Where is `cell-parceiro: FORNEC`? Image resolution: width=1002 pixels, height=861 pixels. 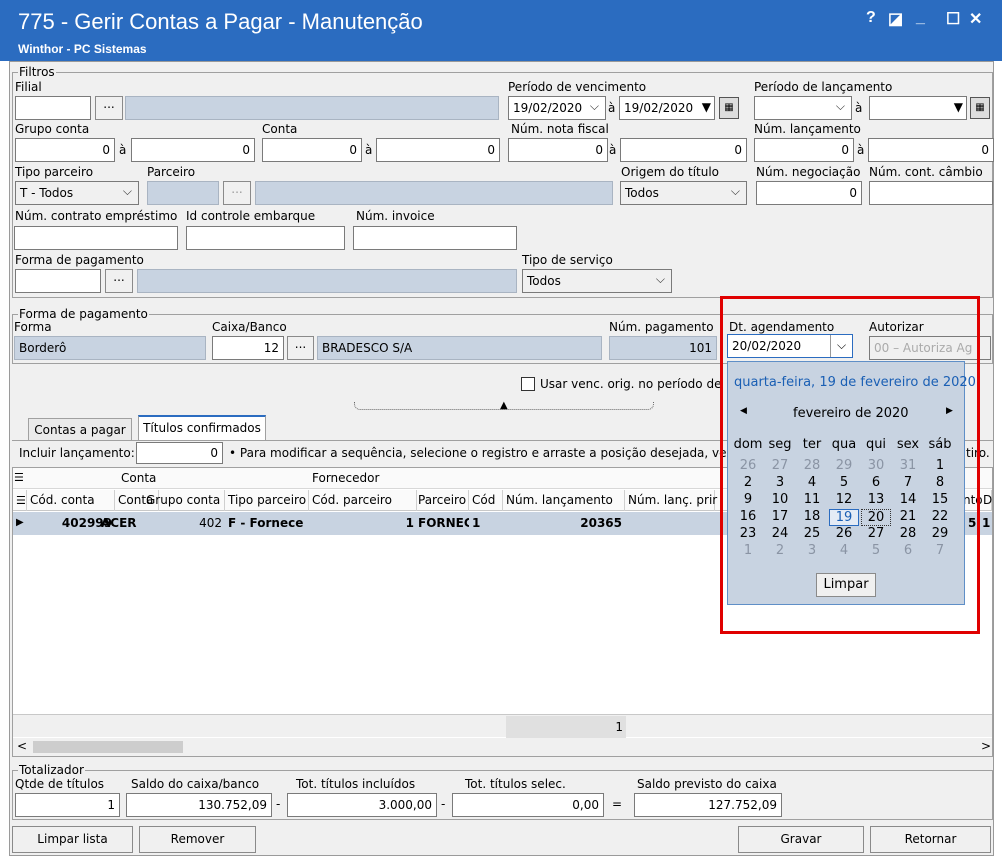
cell-parceiro: FORNEC is located at coordinates (443, 523).